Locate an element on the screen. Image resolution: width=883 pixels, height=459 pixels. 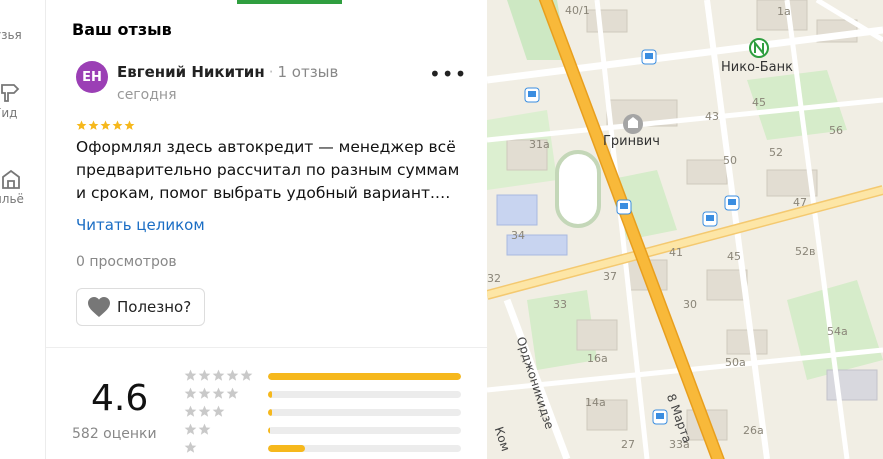
house-number: 33а is located at coordinates (679, 444).